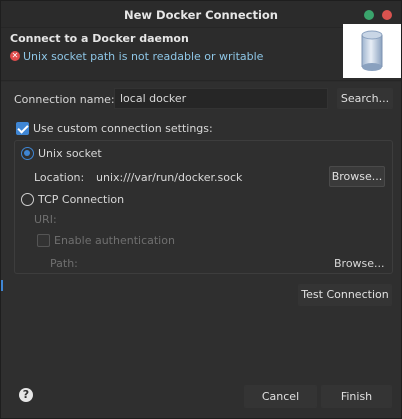  What do you see at coordinates (201, 80) in the screenshot?
I see `header-separator` at bounding box center [201, 80].